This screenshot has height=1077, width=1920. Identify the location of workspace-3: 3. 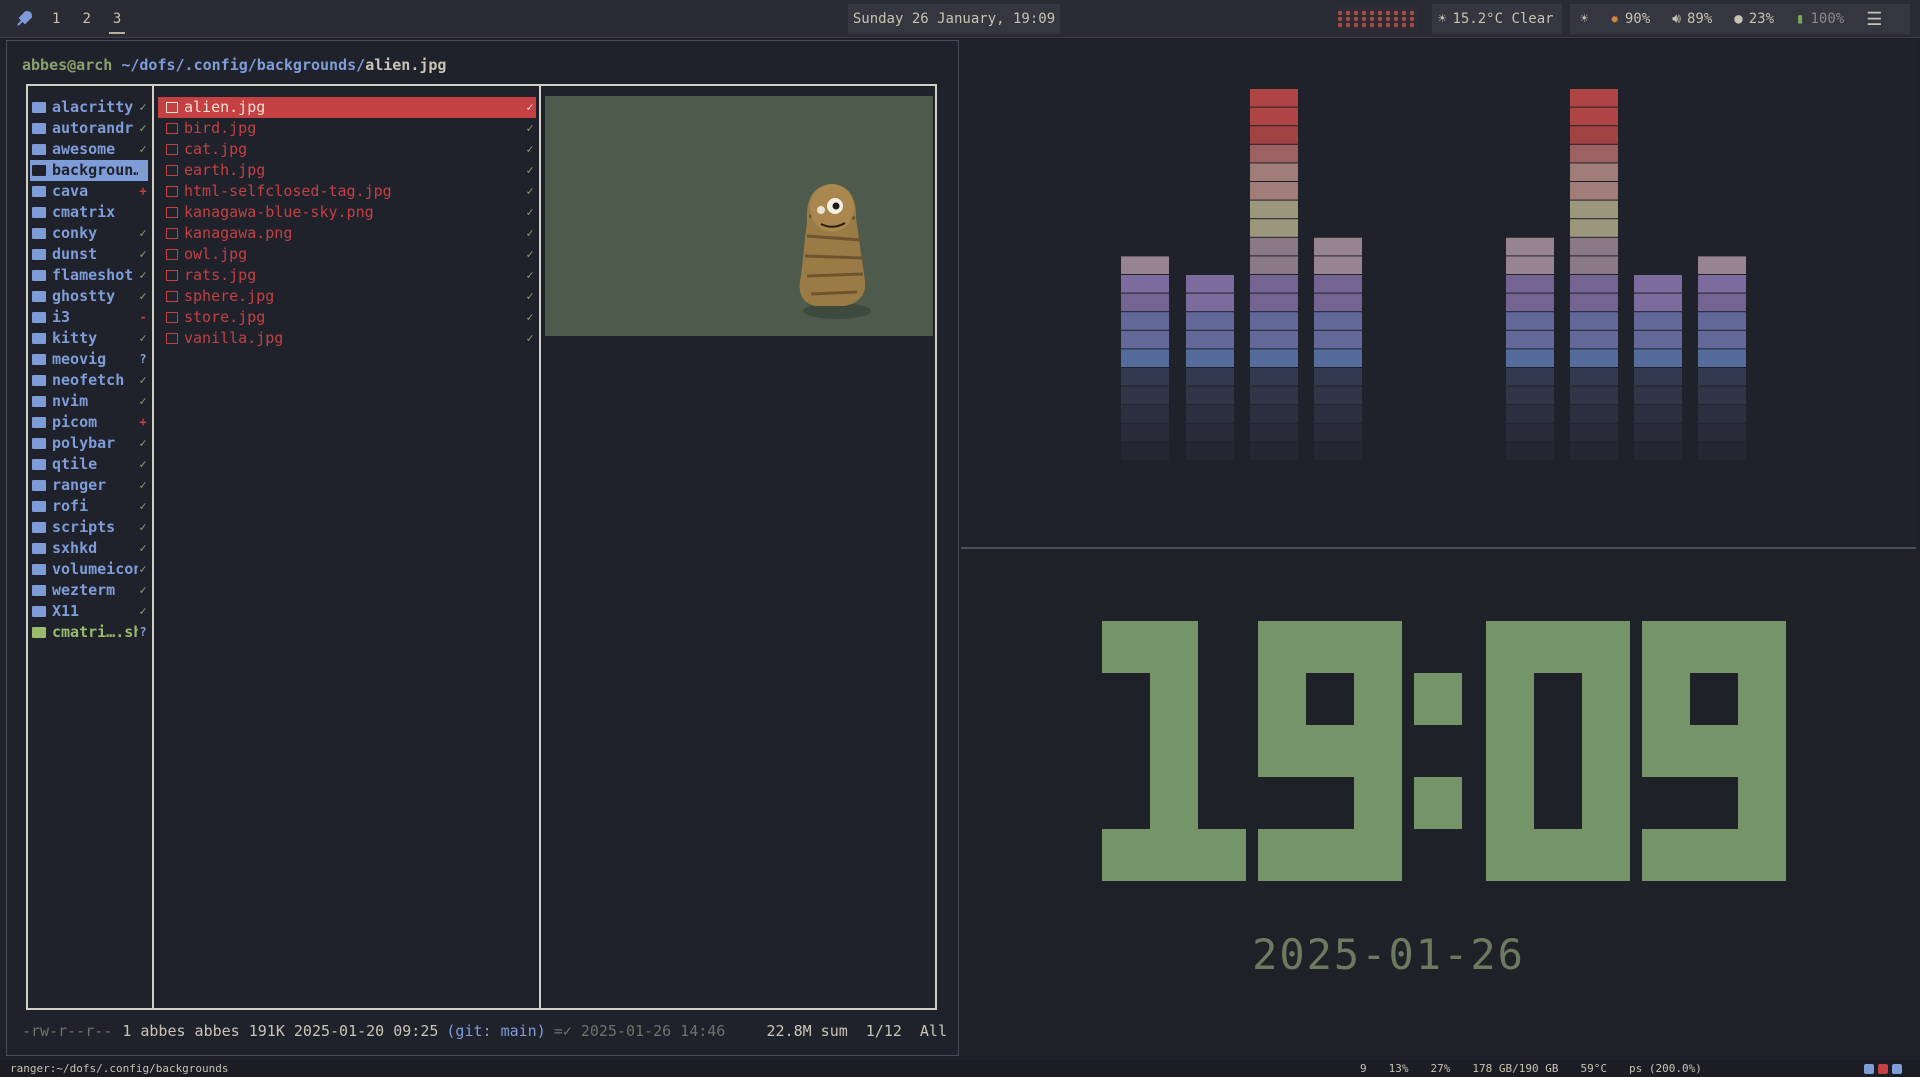
(117, 19).